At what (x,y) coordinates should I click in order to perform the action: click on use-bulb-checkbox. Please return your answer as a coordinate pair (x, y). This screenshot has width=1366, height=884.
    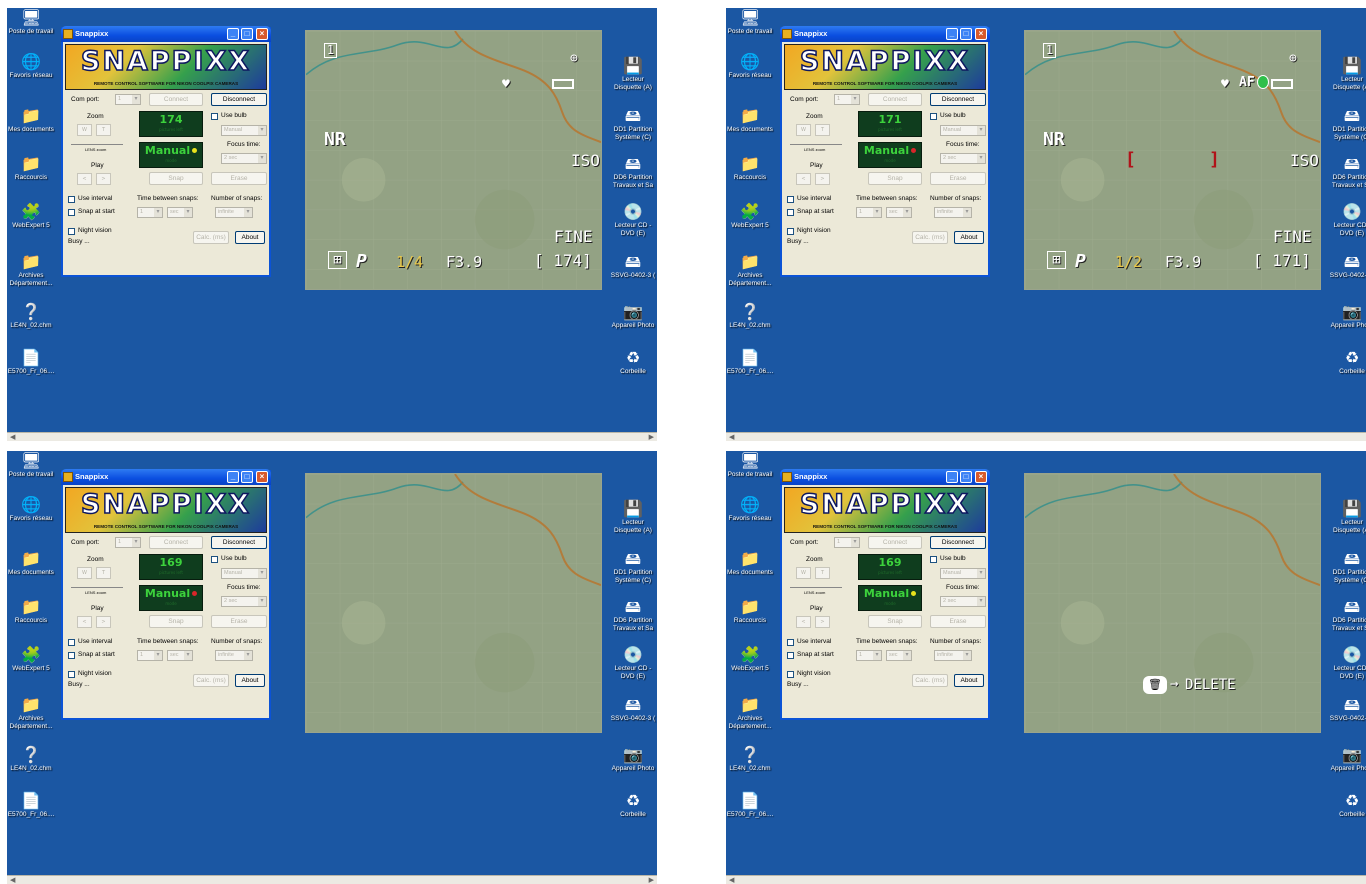
    Looking at the image, I should click on (933, 116).